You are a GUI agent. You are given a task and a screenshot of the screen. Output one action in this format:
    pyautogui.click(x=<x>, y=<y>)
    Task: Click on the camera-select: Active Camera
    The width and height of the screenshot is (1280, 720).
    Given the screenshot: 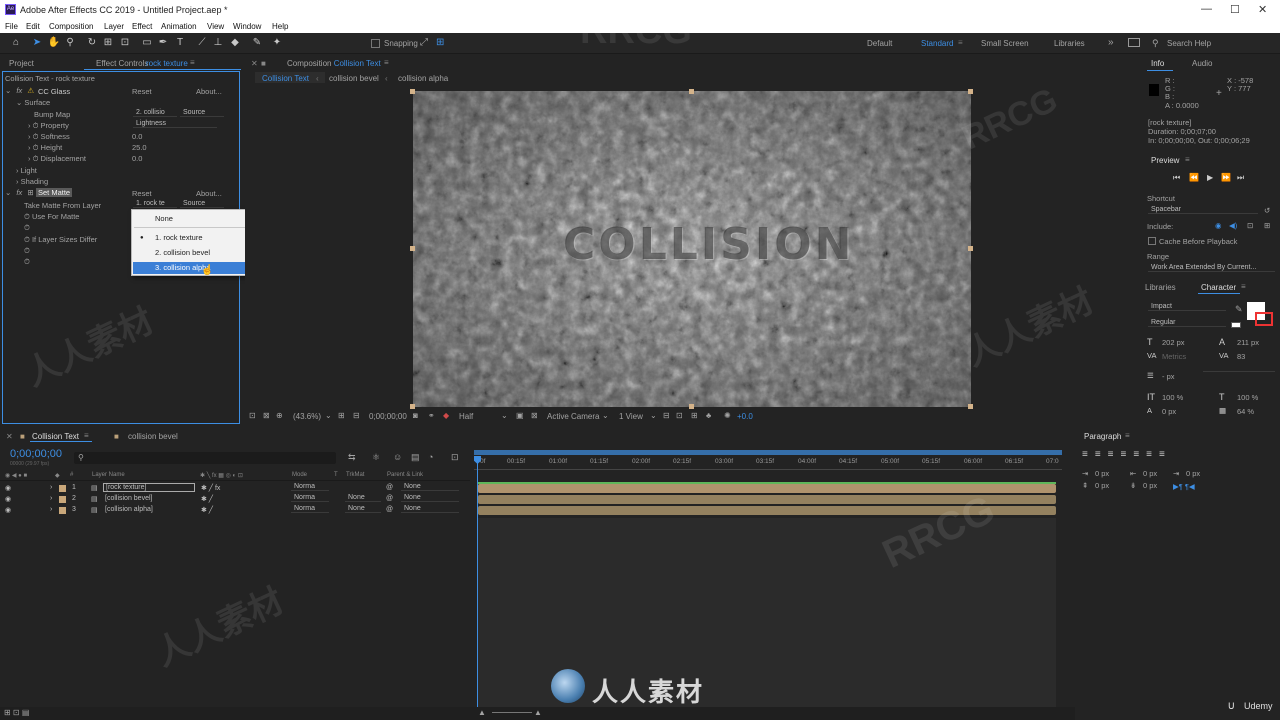 What is the action you would take?
    pyautogui.click(x=573, y=416)
    